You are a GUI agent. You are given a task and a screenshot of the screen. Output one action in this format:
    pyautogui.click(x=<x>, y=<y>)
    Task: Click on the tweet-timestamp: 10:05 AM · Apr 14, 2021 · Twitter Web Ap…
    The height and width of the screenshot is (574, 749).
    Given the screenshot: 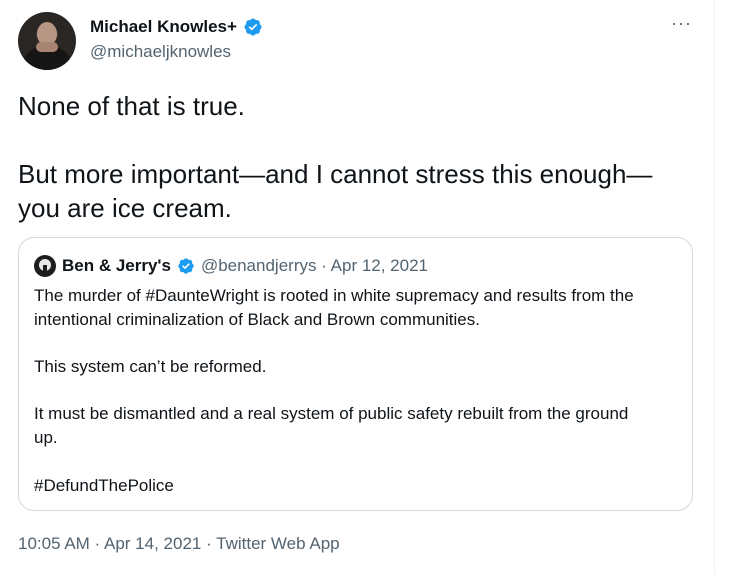 What is the action you would take?
    pyautogui.click(x=179, y=544)
    